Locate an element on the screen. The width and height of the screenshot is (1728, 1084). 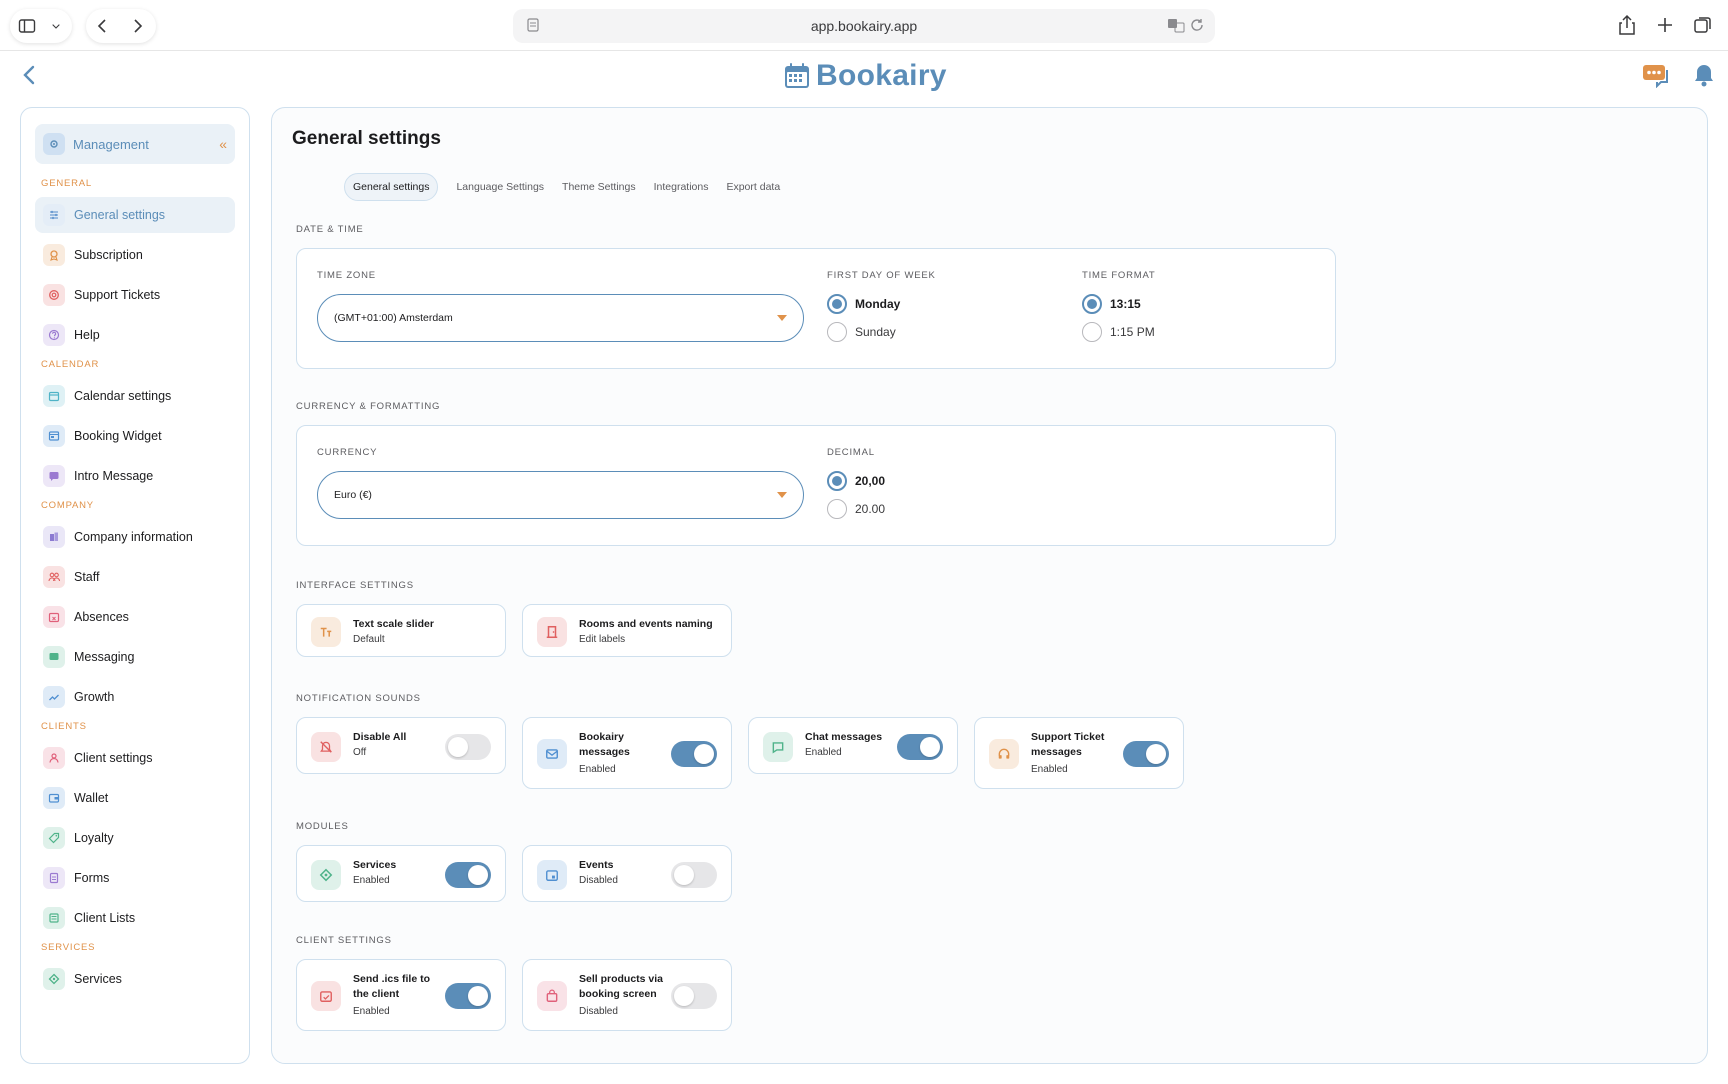
sidebar-item-company-information: Company information is located at coordinates (135, 537).